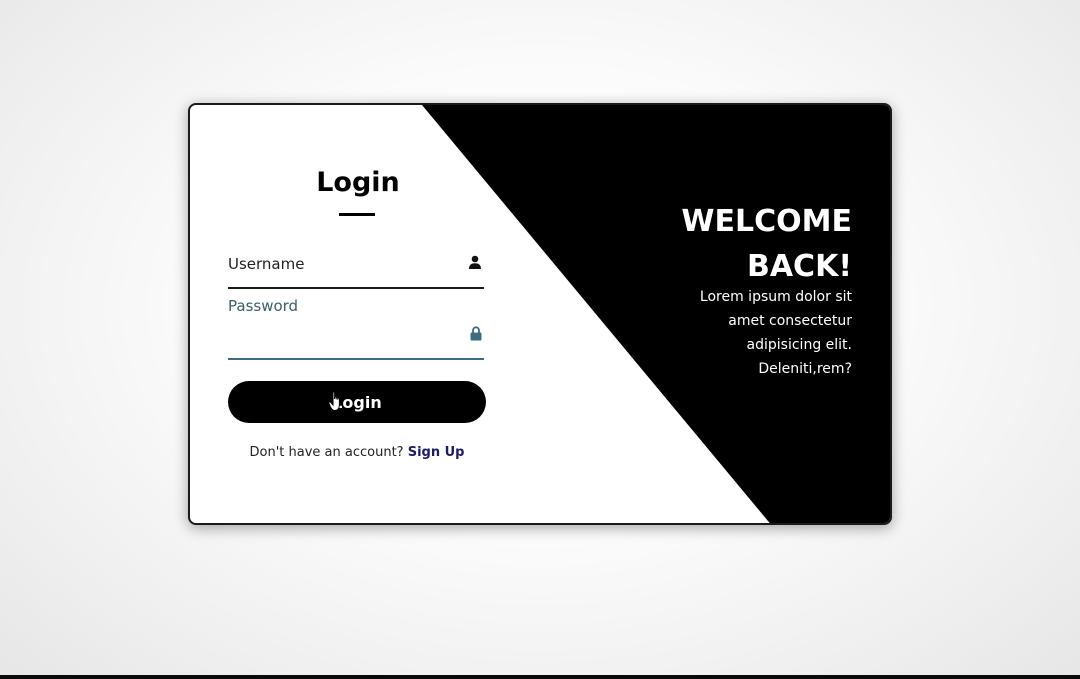 This screenshot has height=679, width=1080. What do you see at coordinates (357, 214) in the screenshot?
I see `title-underline` at bounding box center [357, 214].